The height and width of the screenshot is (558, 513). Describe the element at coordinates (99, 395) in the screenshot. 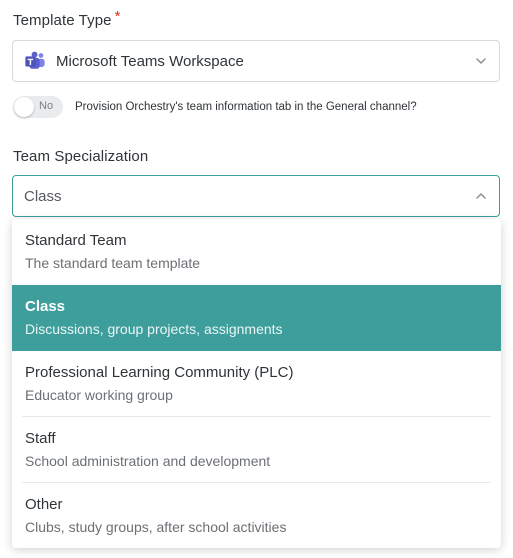

I see `option-description: Educator working group` at that location.